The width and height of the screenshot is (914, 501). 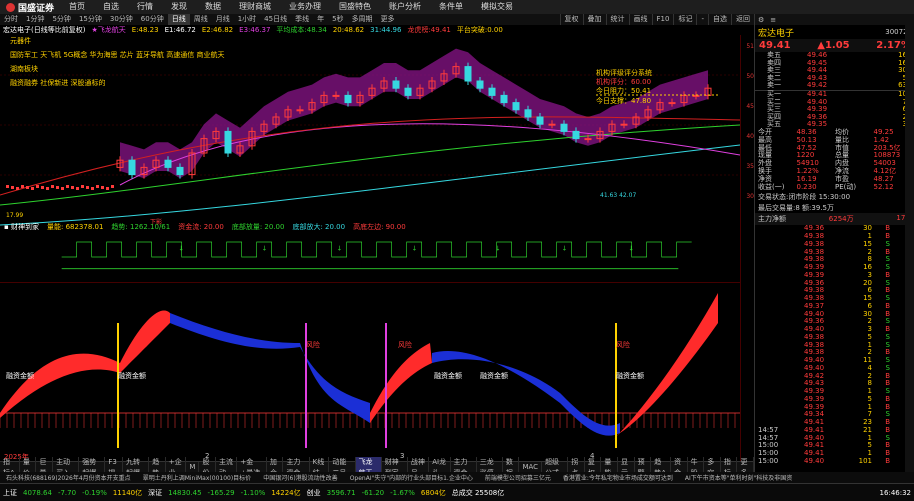 What do you see at coordinates (213, 7) in the screenshot?
I see `menu-item: 数据` at bounding box center [213, 7].